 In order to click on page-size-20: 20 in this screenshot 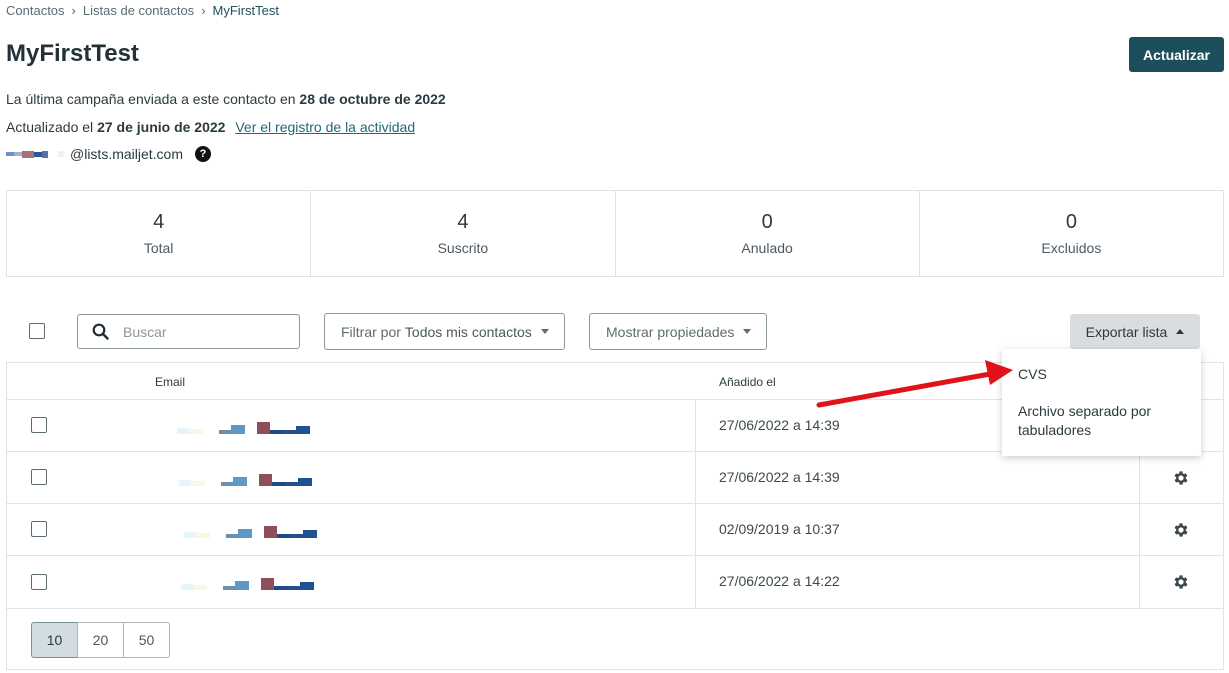, I will do `click(100, 640)`.